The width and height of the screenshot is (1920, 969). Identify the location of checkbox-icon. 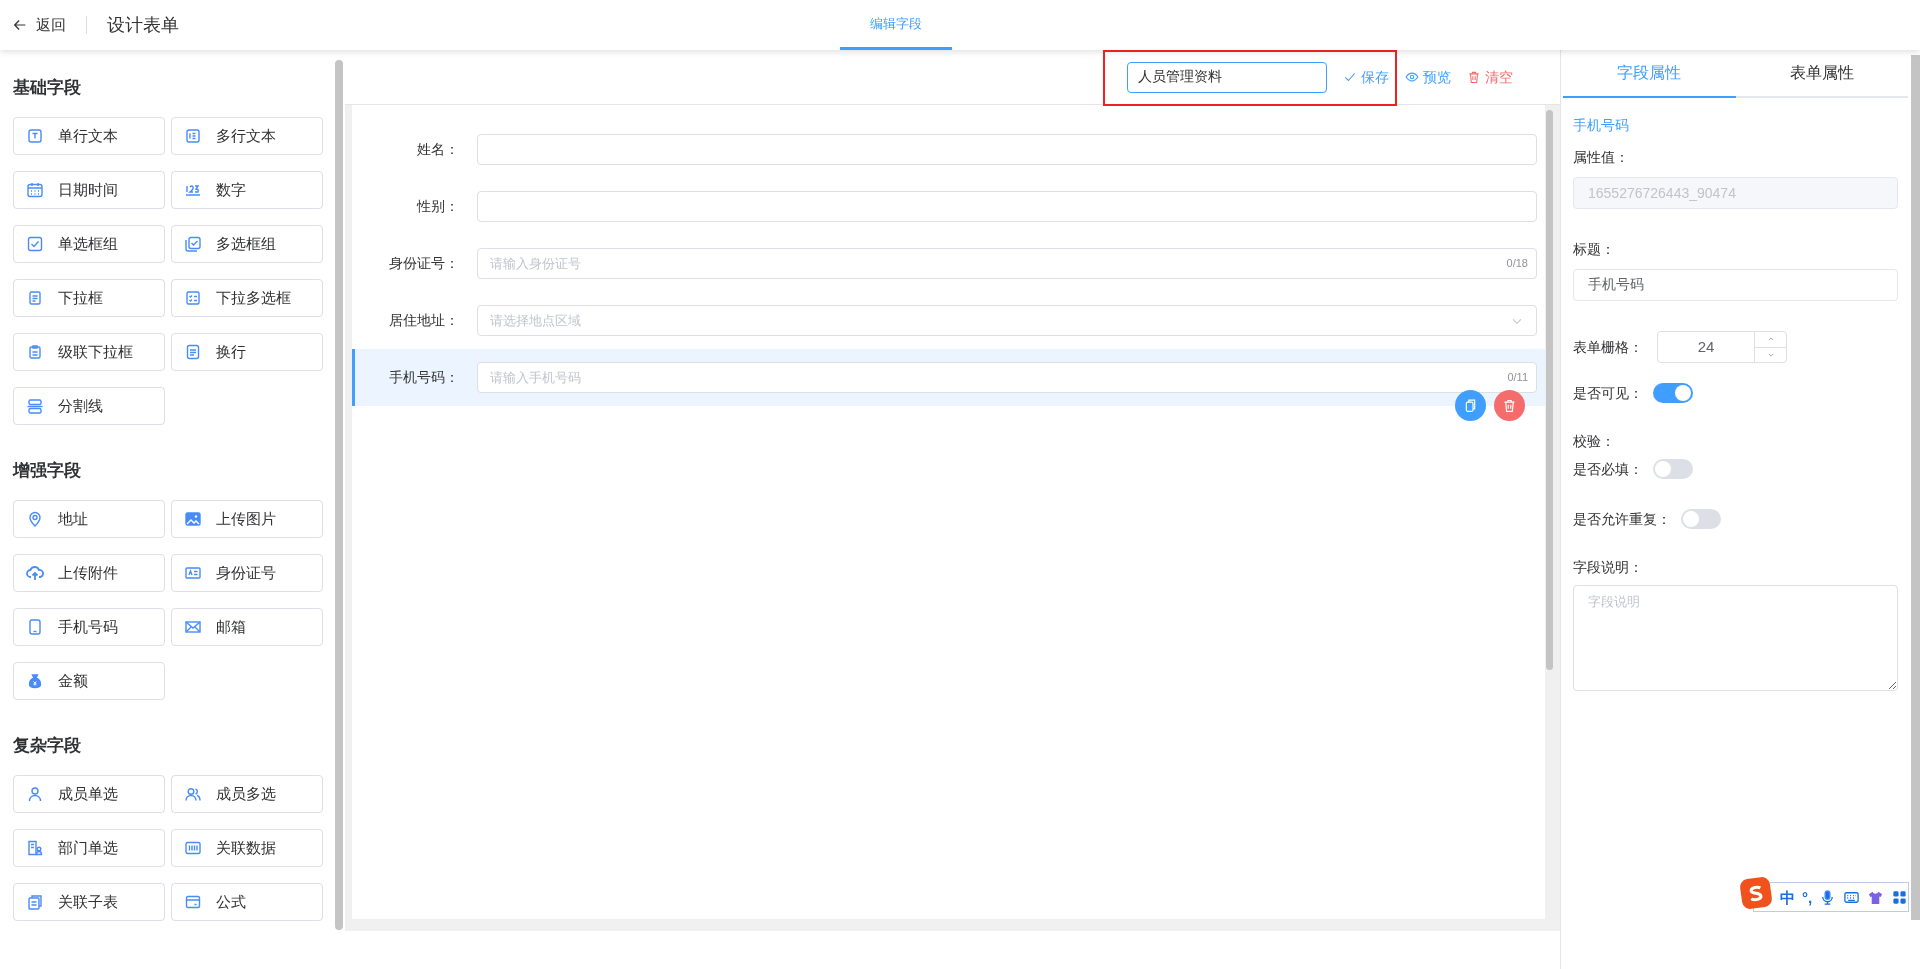
(35, 244).